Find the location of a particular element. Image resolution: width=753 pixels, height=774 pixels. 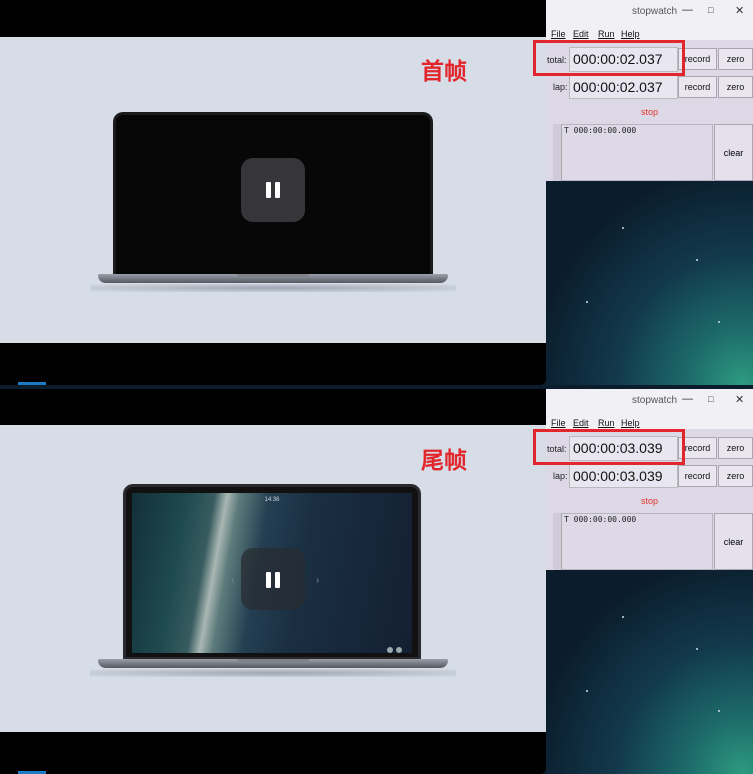

lockscreen-clock: 14:36 is located at coordinates (272, 500).